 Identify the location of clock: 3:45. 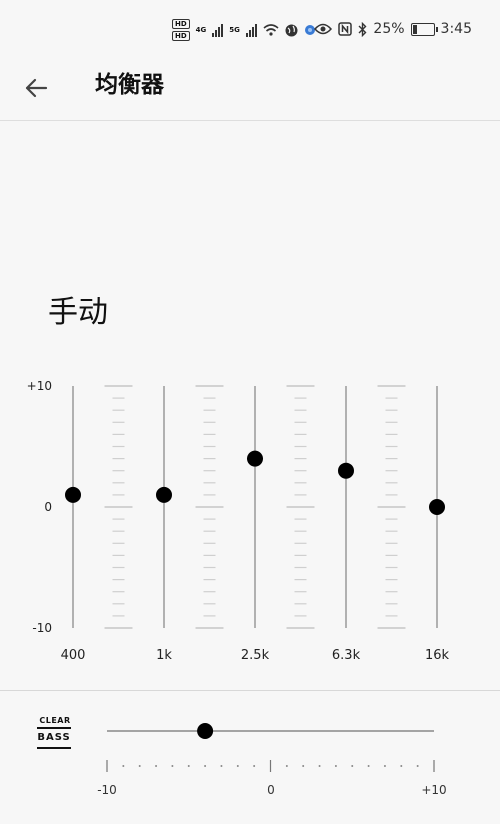
(456, 29).